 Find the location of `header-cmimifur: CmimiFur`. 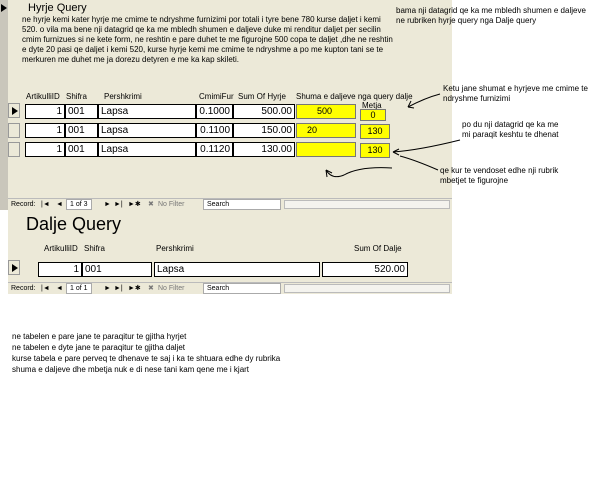

header-cmimifur: CmimiFur is located at coordinates (216, 96).